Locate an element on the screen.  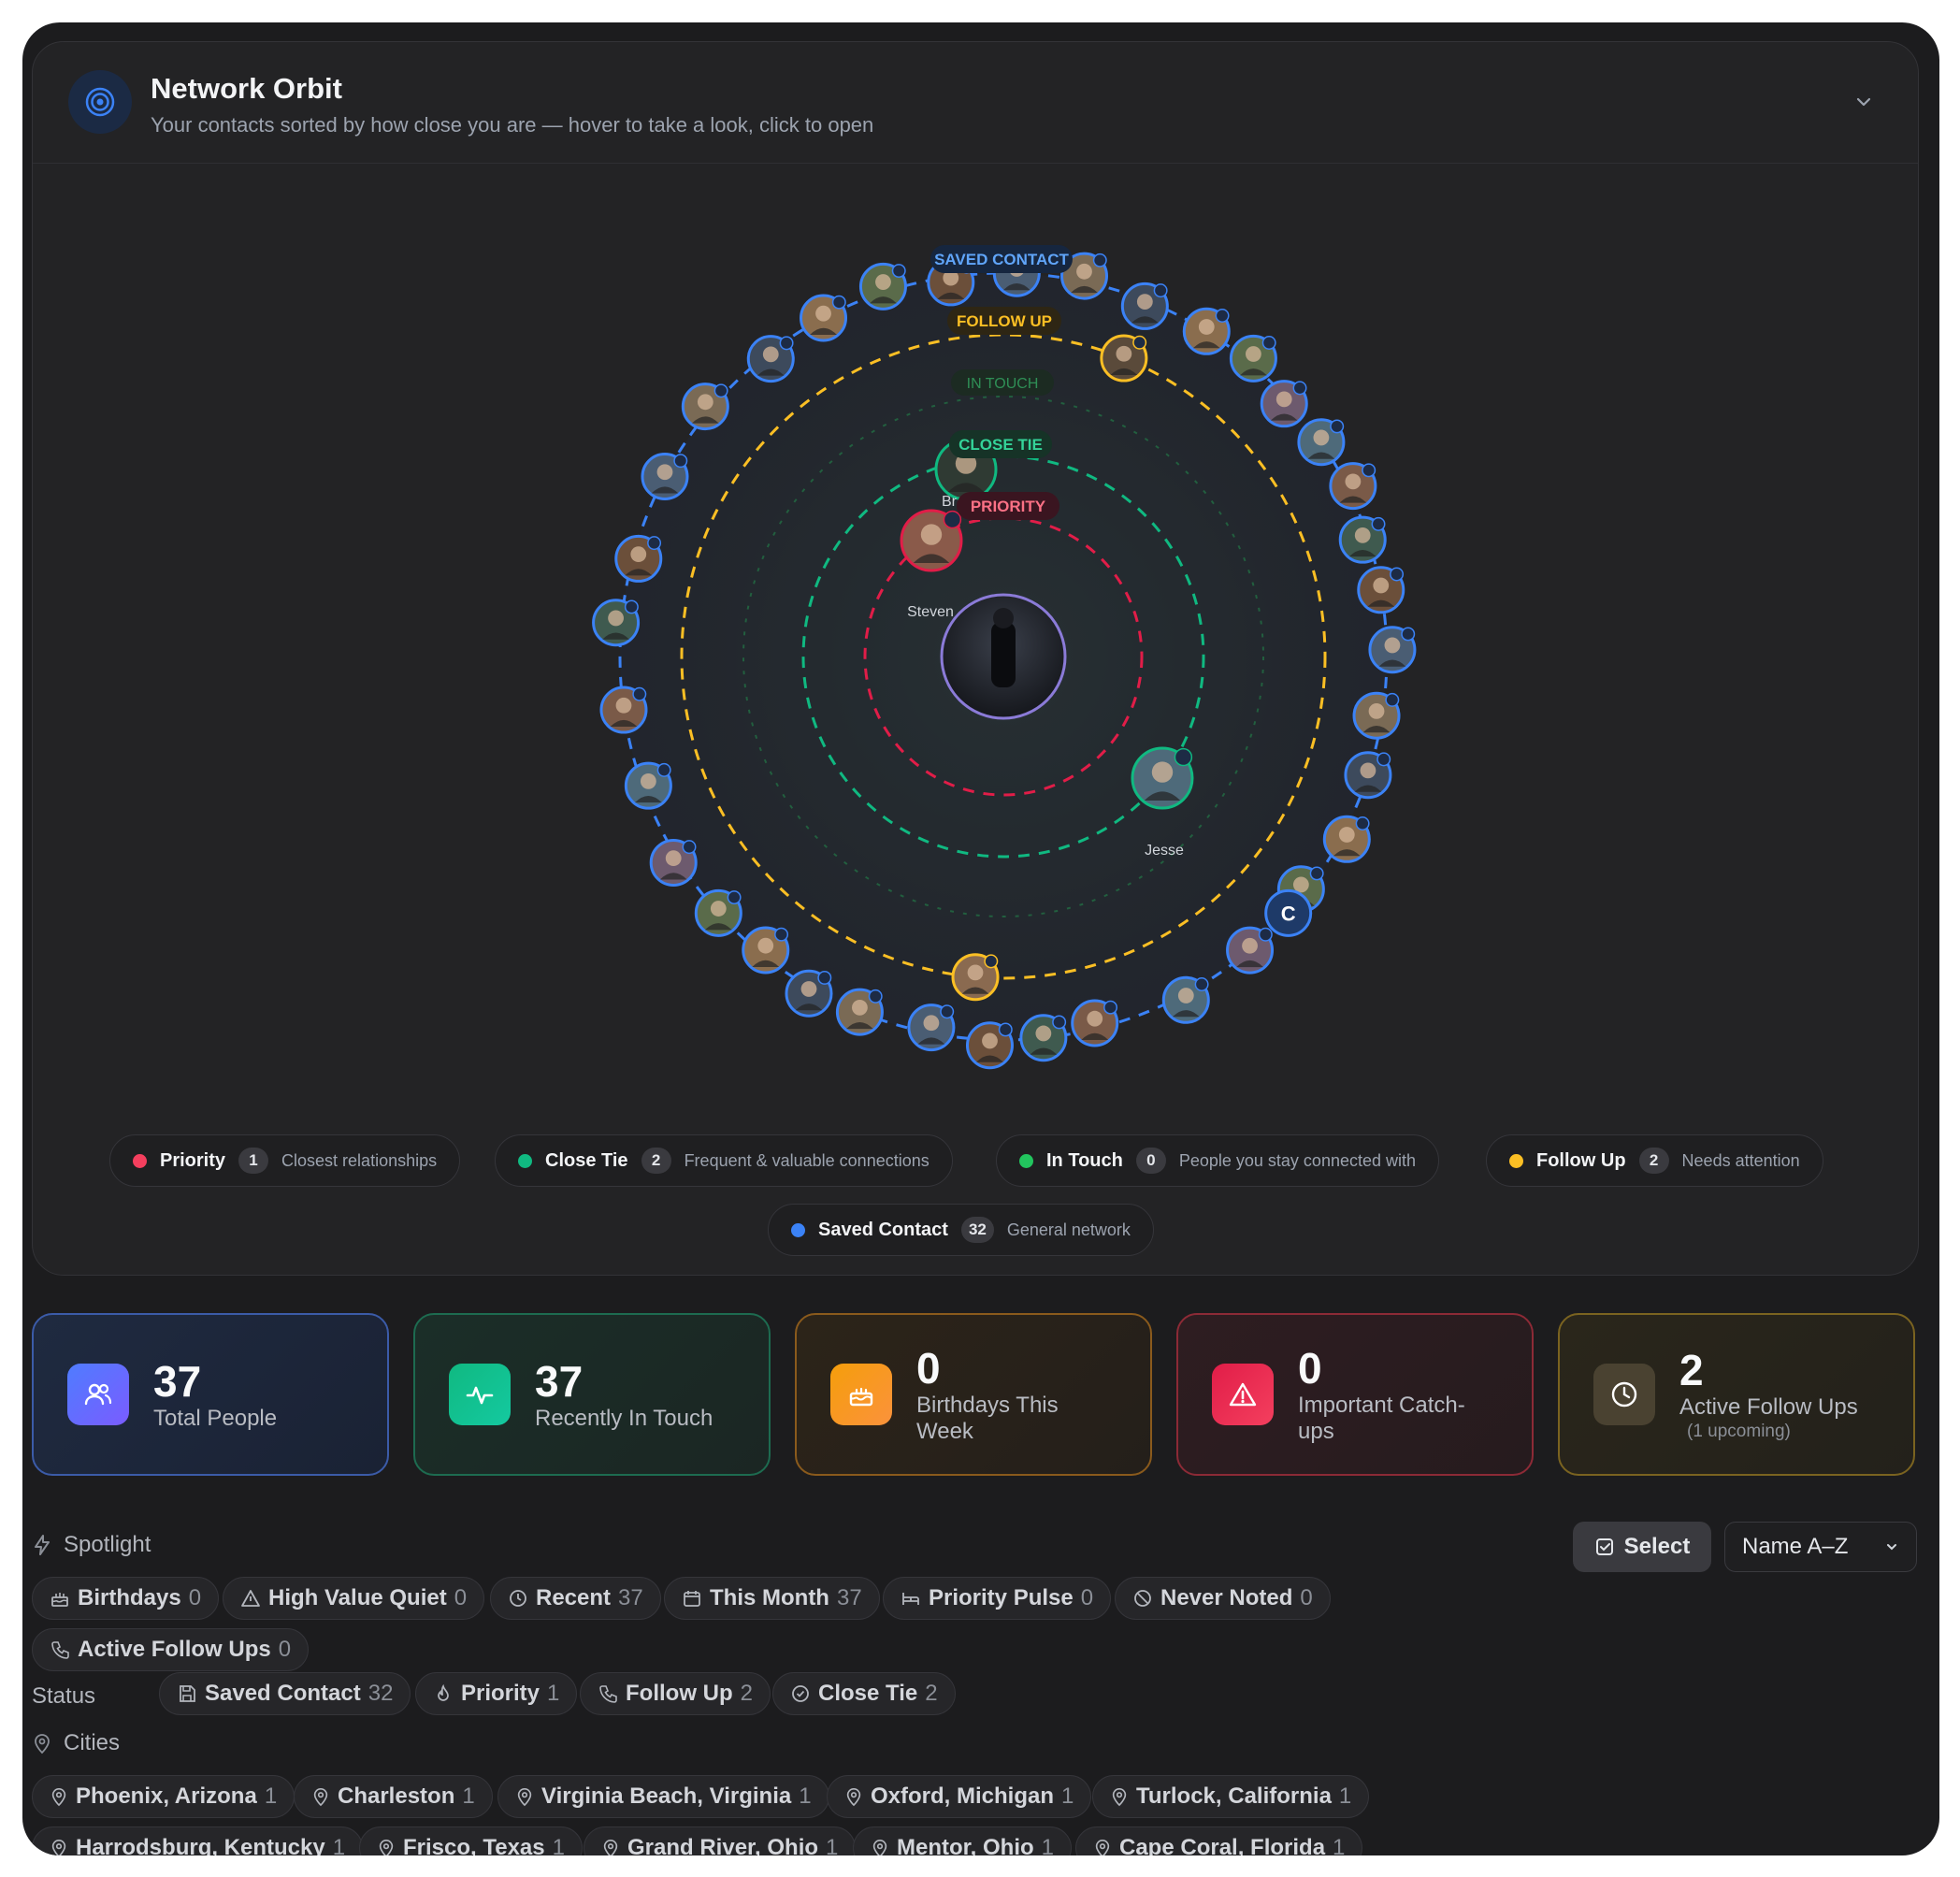
priority-dot is located at coordinates (140, 1160).